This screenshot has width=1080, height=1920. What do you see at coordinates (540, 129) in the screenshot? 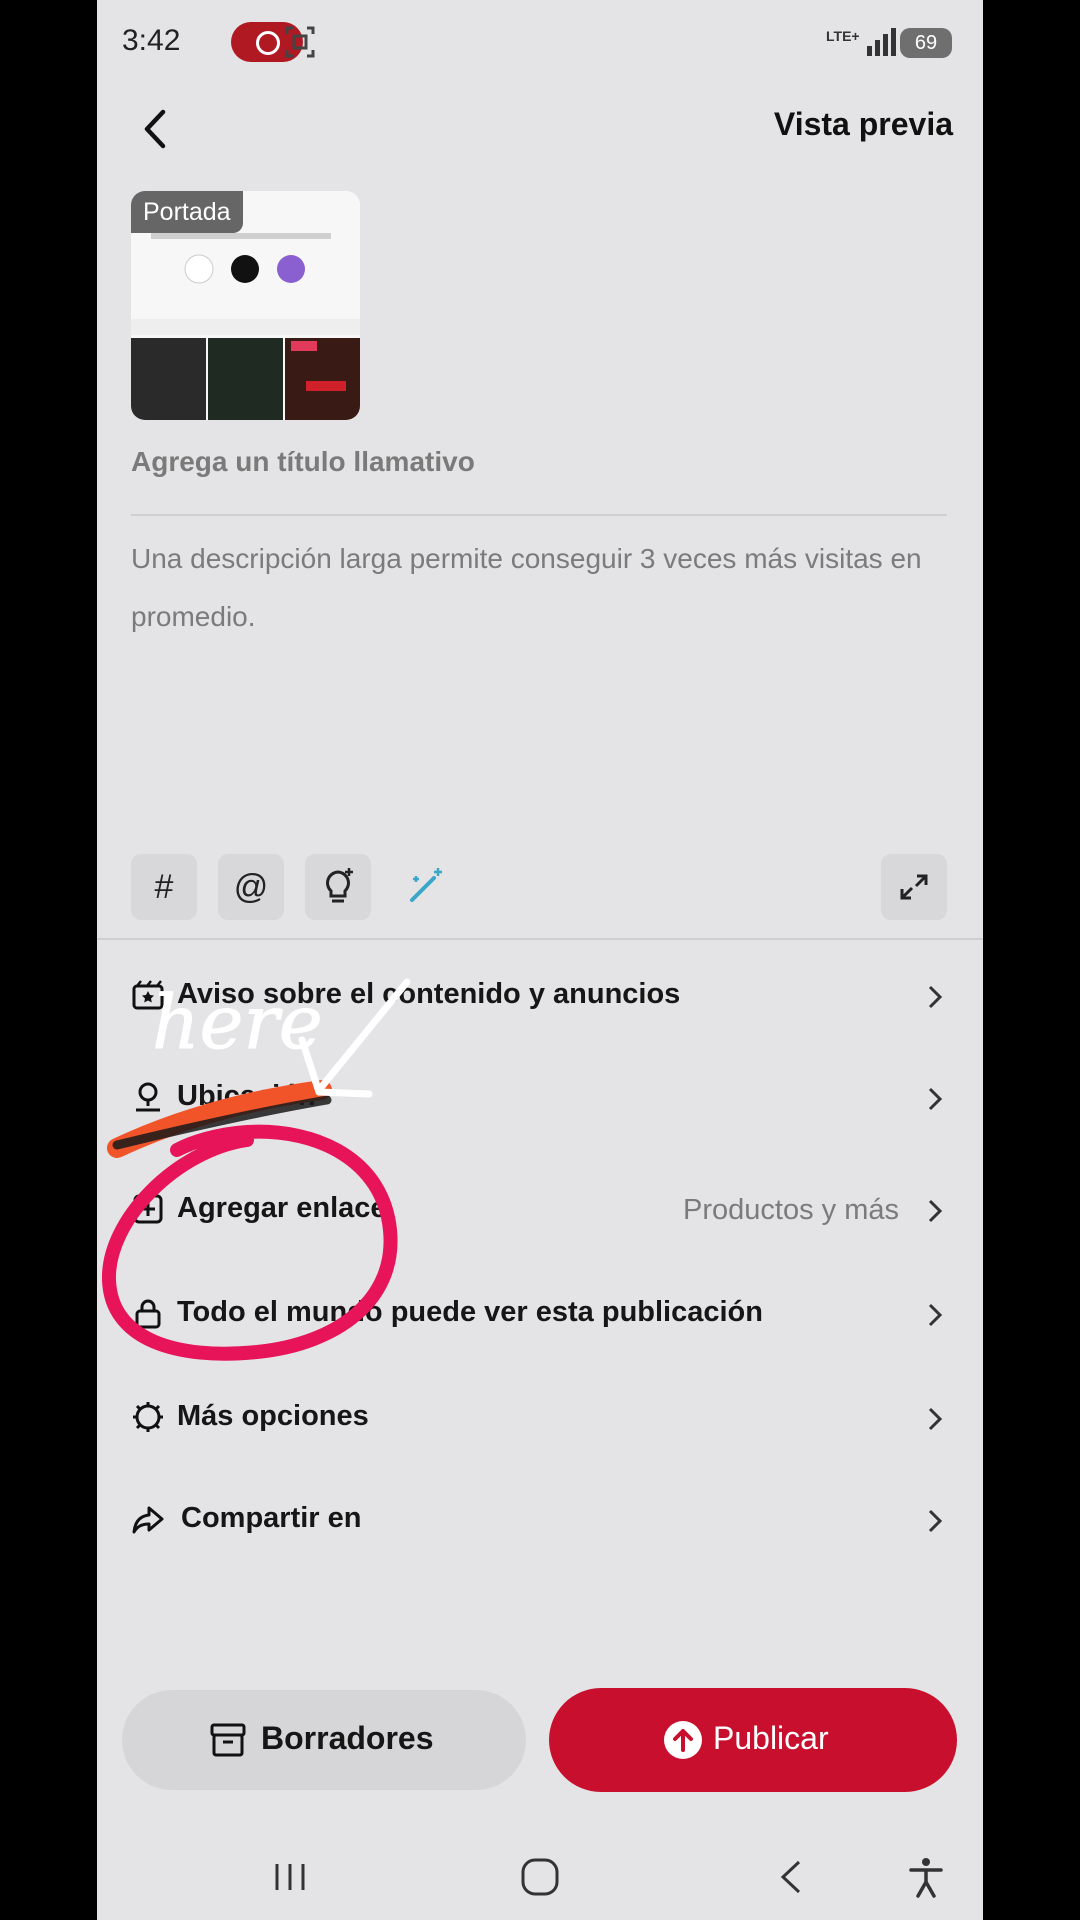
I see `top-bar: Vista previa` at bounding box center [540, 129].